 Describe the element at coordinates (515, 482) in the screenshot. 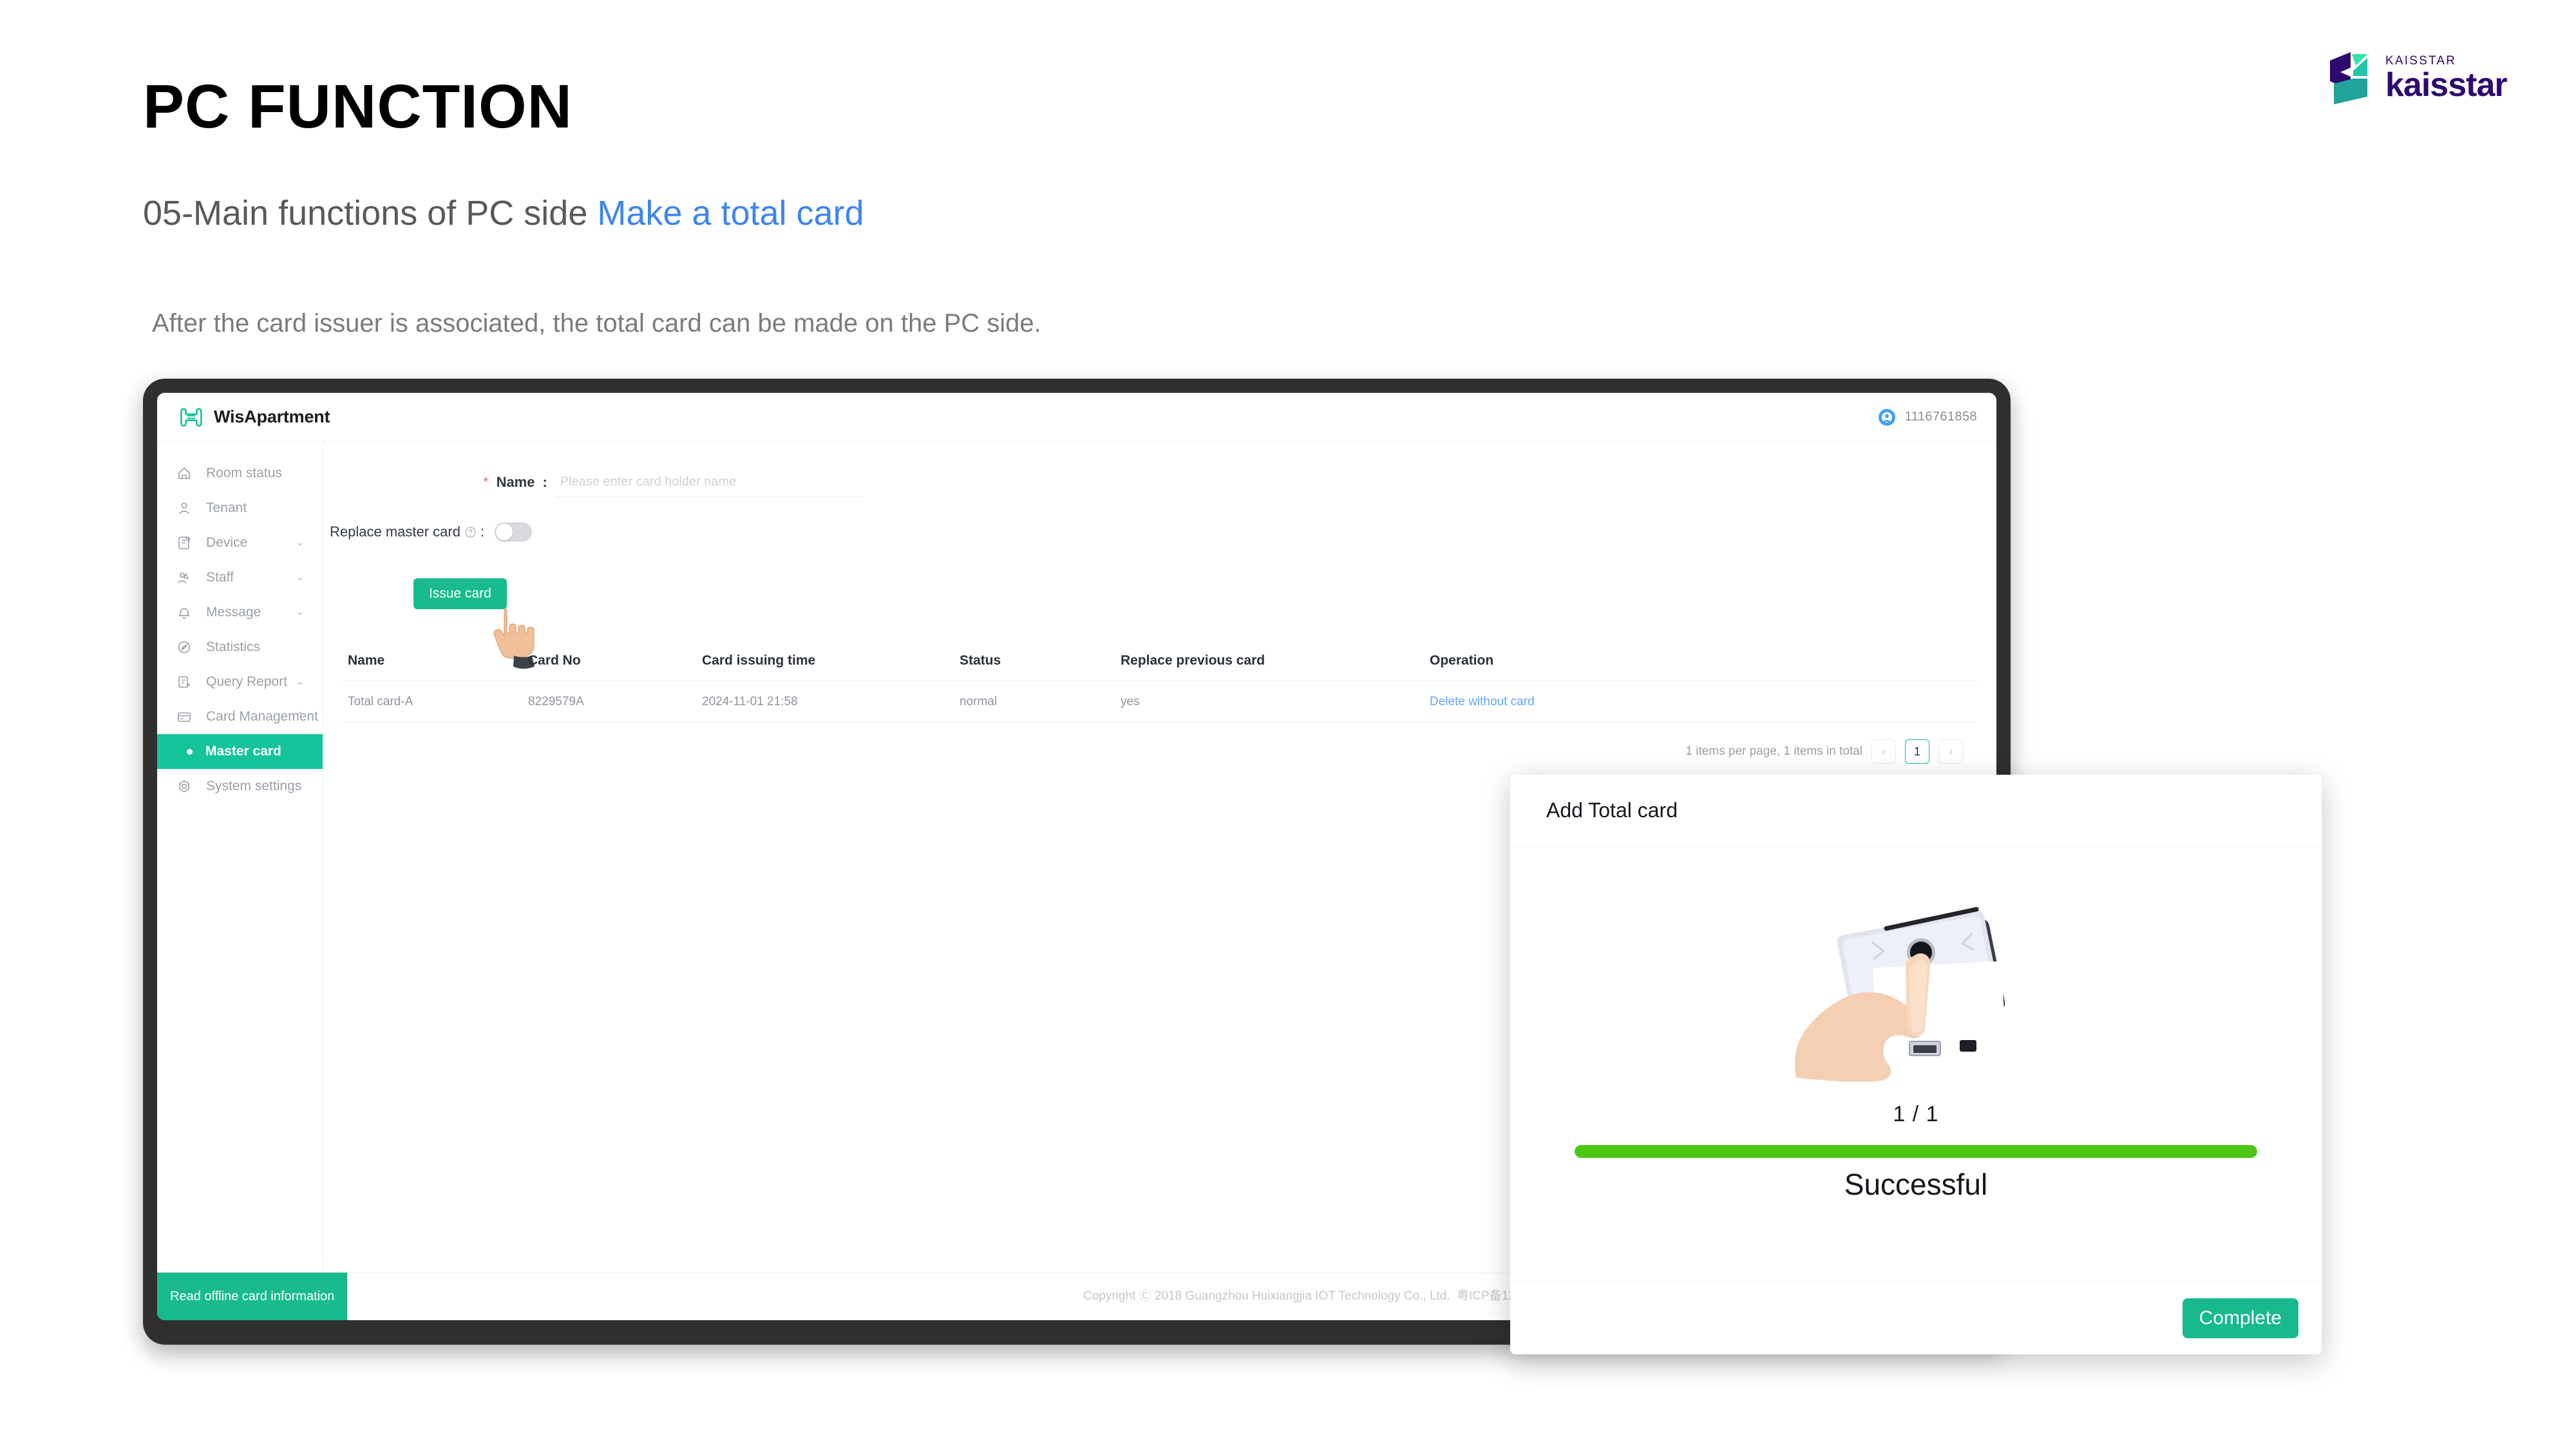

I see `name-label: Name` at that location.